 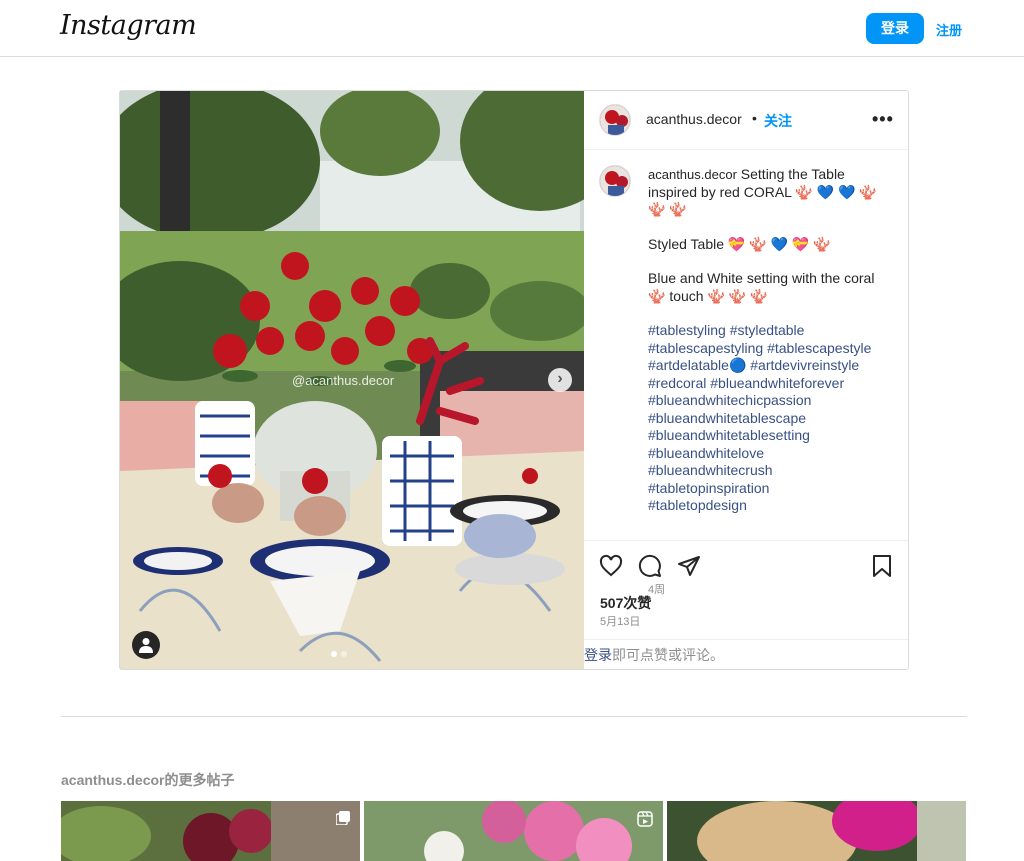 I want to click on bookmark-icon, so click(x=882, y=566).